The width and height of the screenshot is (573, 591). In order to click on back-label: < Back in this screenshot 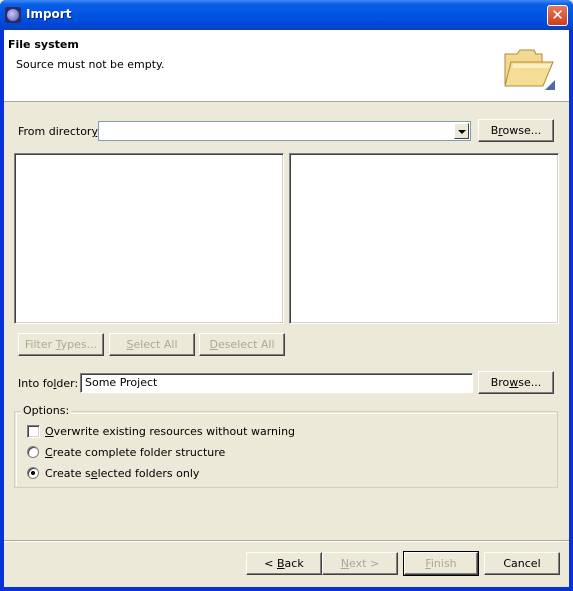, I will do `click(284, 563)`.